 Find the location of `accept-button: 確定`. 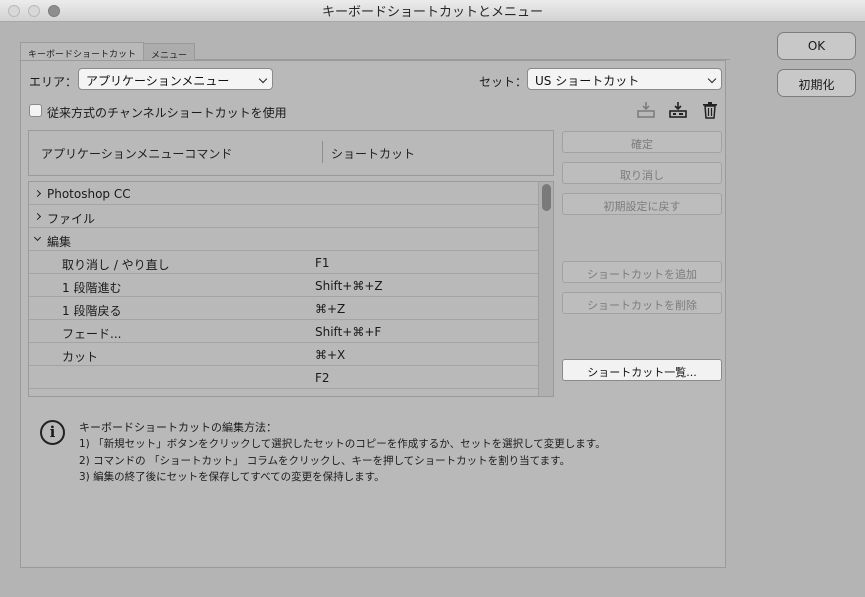

accept-button: 確定 is located at coordinates (642, 142).